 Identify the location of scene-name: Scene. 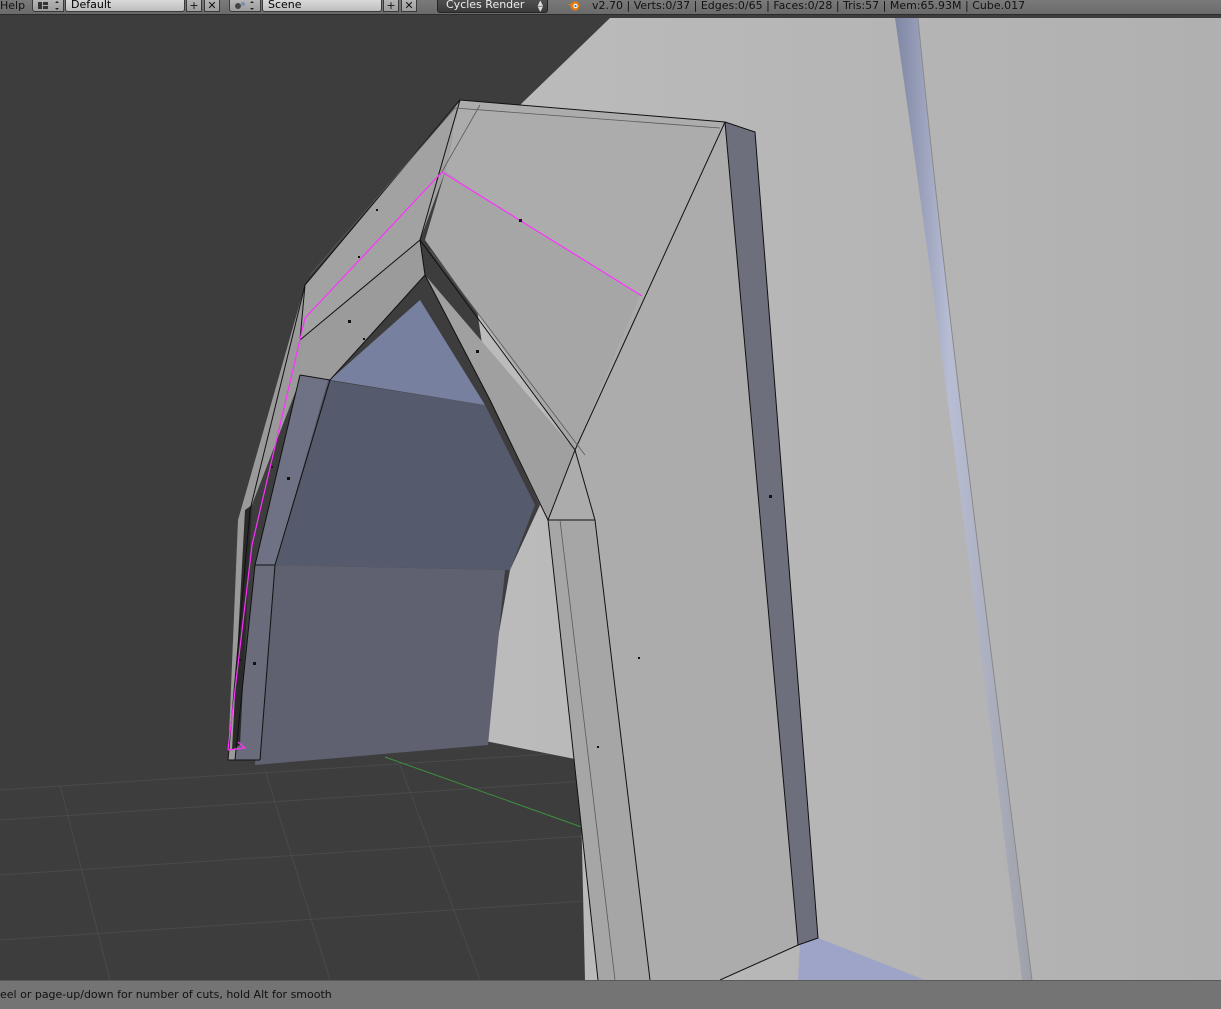
(285, 5).